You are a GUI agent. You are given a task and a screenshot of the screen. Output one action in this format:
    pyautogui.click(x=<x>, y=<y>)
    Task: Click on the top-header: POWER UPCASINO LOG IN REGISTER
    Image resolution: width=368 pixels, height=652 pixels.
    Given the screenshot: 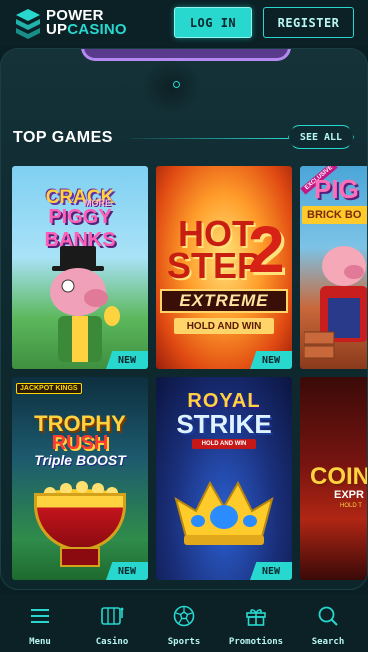 What is the action you would take?
    pyautogui.click(x=184, y=23)
    